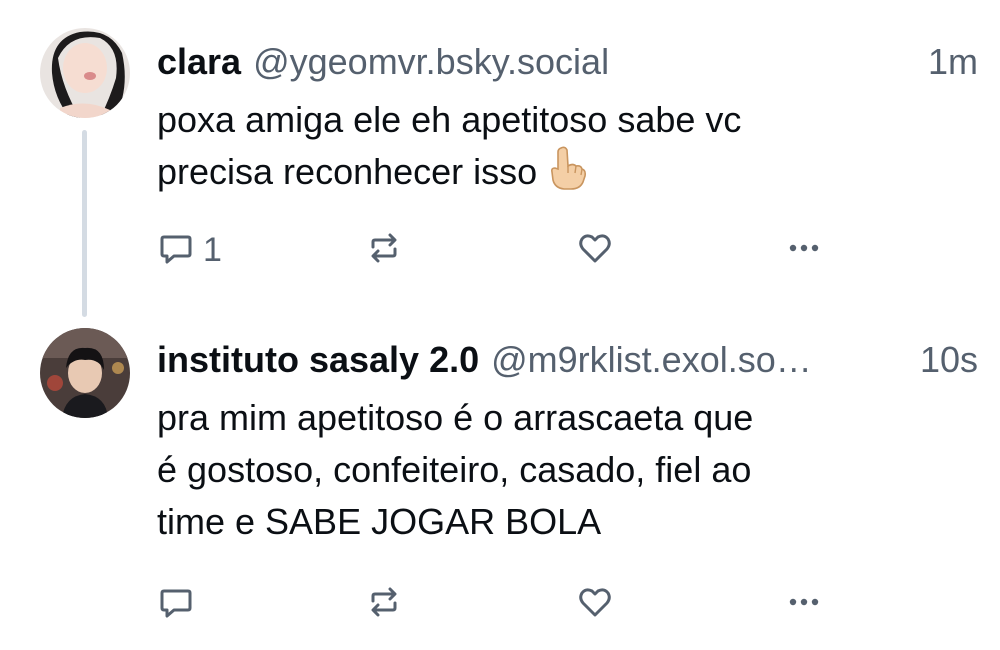  I want to click on post-header: clara @ygeomvr.bsky.social 1m, so click(567, 62).